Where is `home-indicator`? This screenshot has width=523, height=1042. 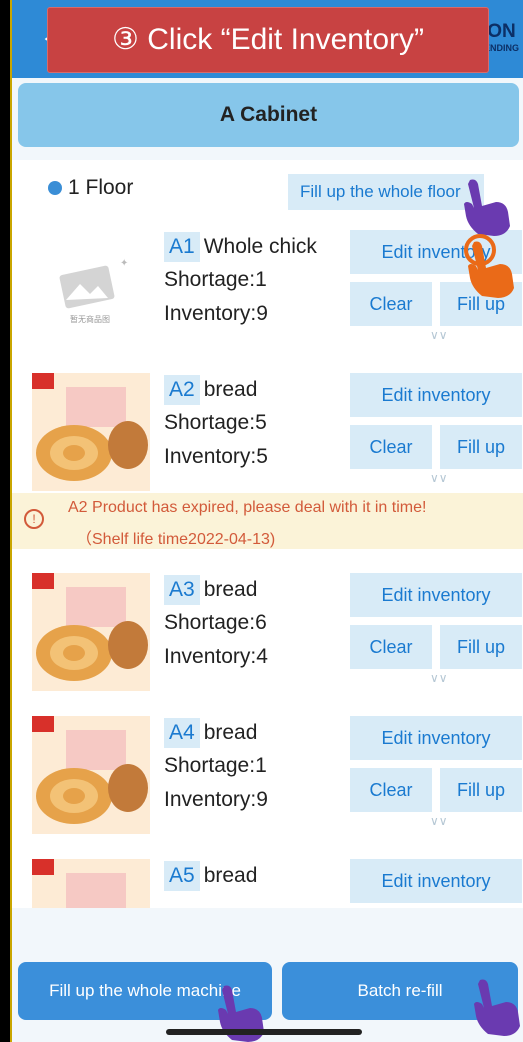
home-indicator is located at coordinates (264, 1032).